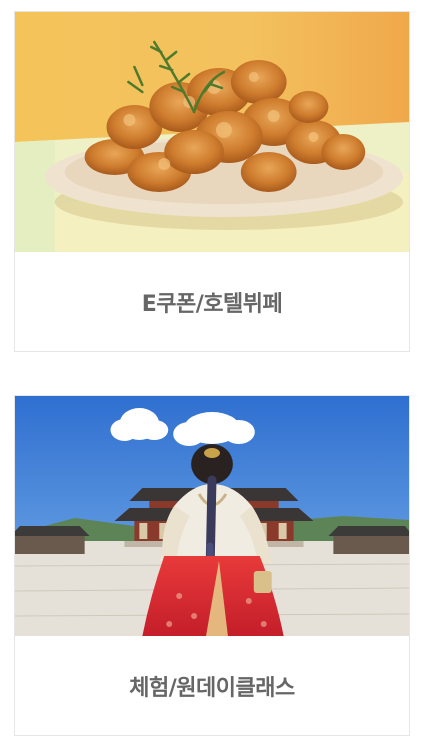 The image size is (422, 747). Describe the element at coordinates (212, 302) in the screenshot. I see `category-label: E쿠폰/호텔뷔페` at that location.